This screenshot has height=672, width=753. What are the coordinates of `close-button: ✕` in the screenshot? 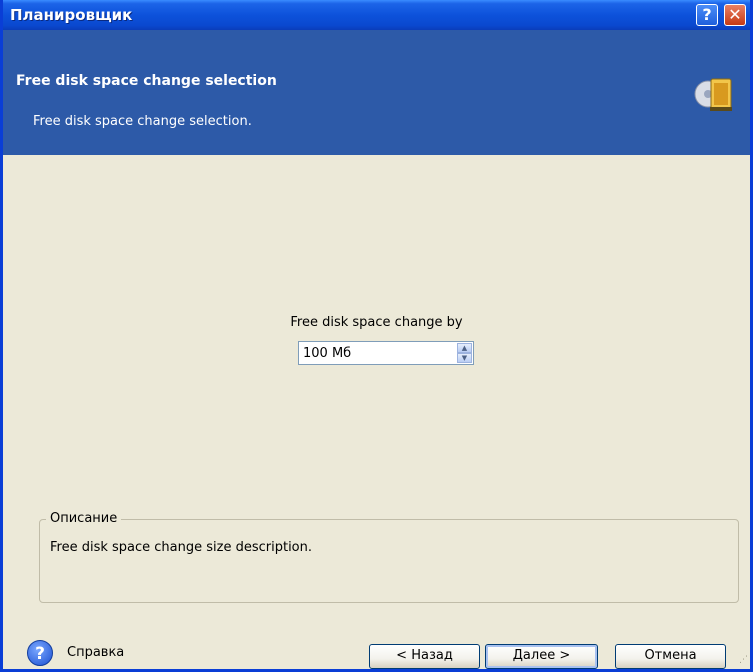 It's located at (735, 15).